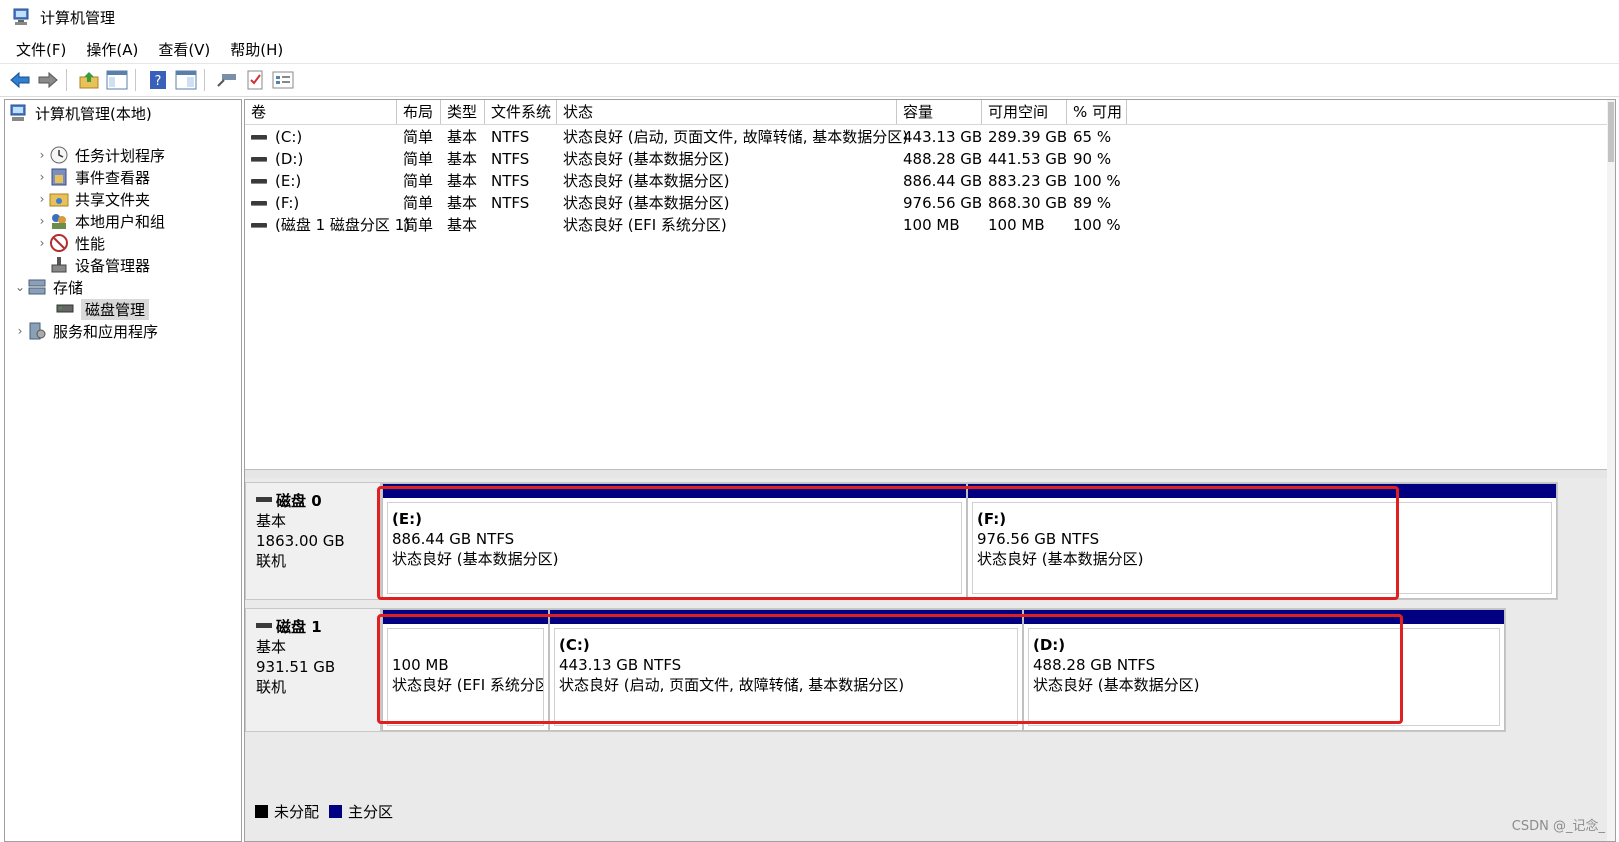  I want to click on scrollbar-thumb, so click(1611, 132).